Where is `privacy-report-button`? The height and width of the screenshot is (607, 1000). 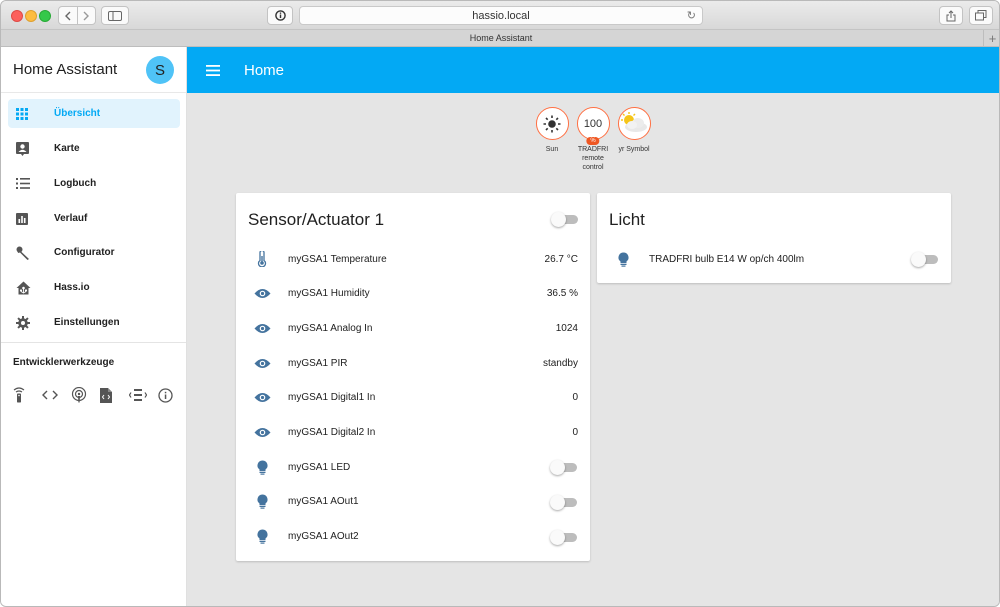
privacy-report-button is located at coordinates (280, 15).